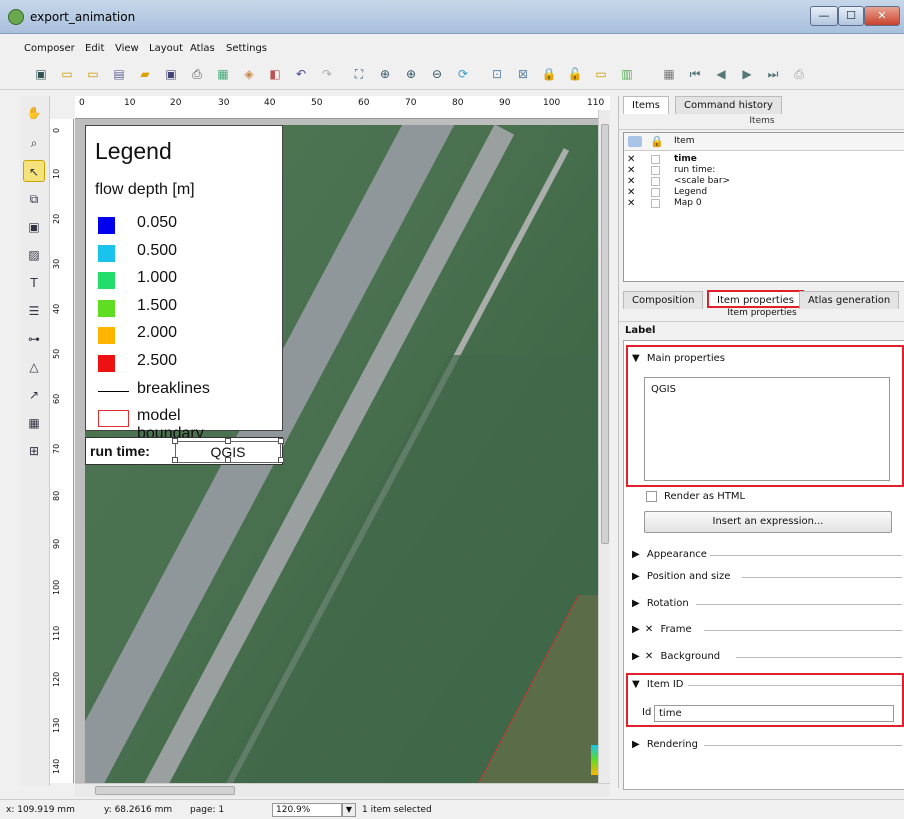 The width and height of the screenshot is (904, 819). What do you see at coordinates (663, 300) in the screenshot?
I see `tab-composition: Composition` at bounding box center [663, 300].